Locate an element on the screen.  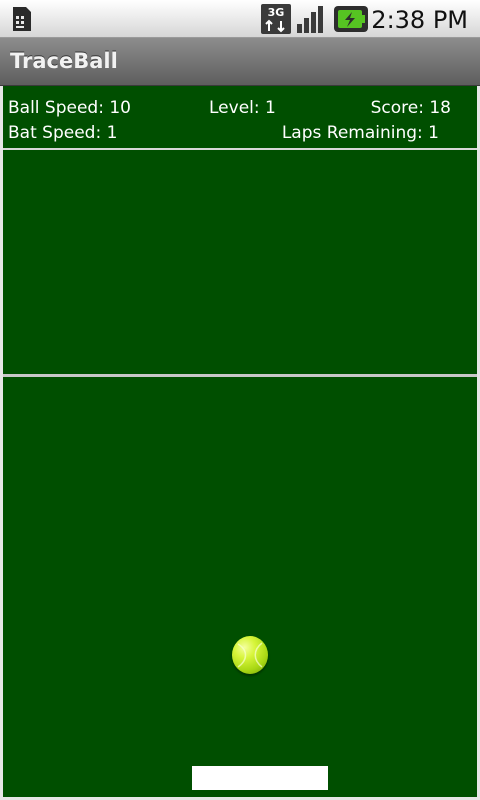
bat-speed-stat: Bat Speed: 1 is located at coordinates (62, 133).